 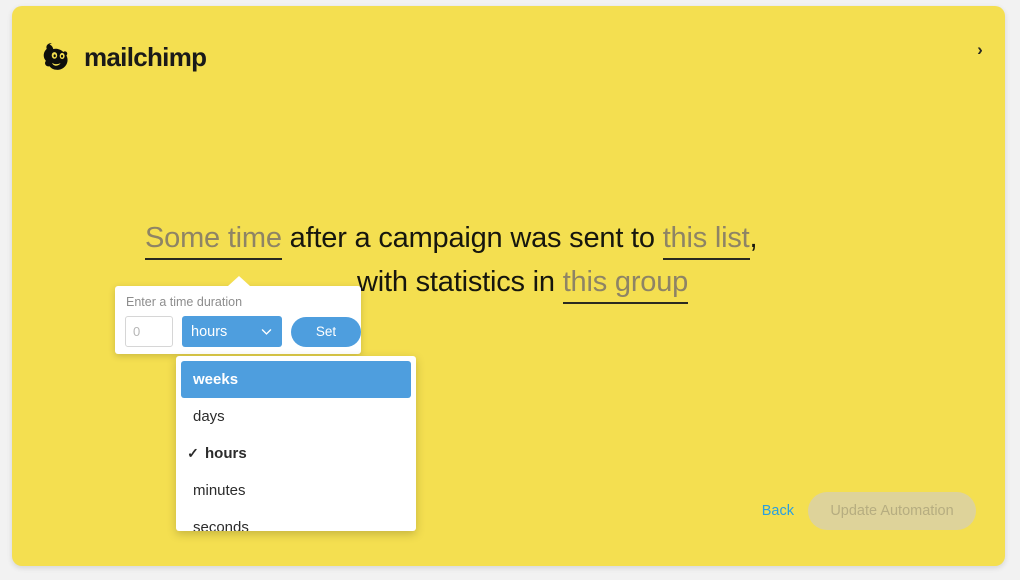 What do you see at coordinates (184, 302) in the screenshot?
I see `popover-label: Enter a time duration` at bounding box center [184, 302].